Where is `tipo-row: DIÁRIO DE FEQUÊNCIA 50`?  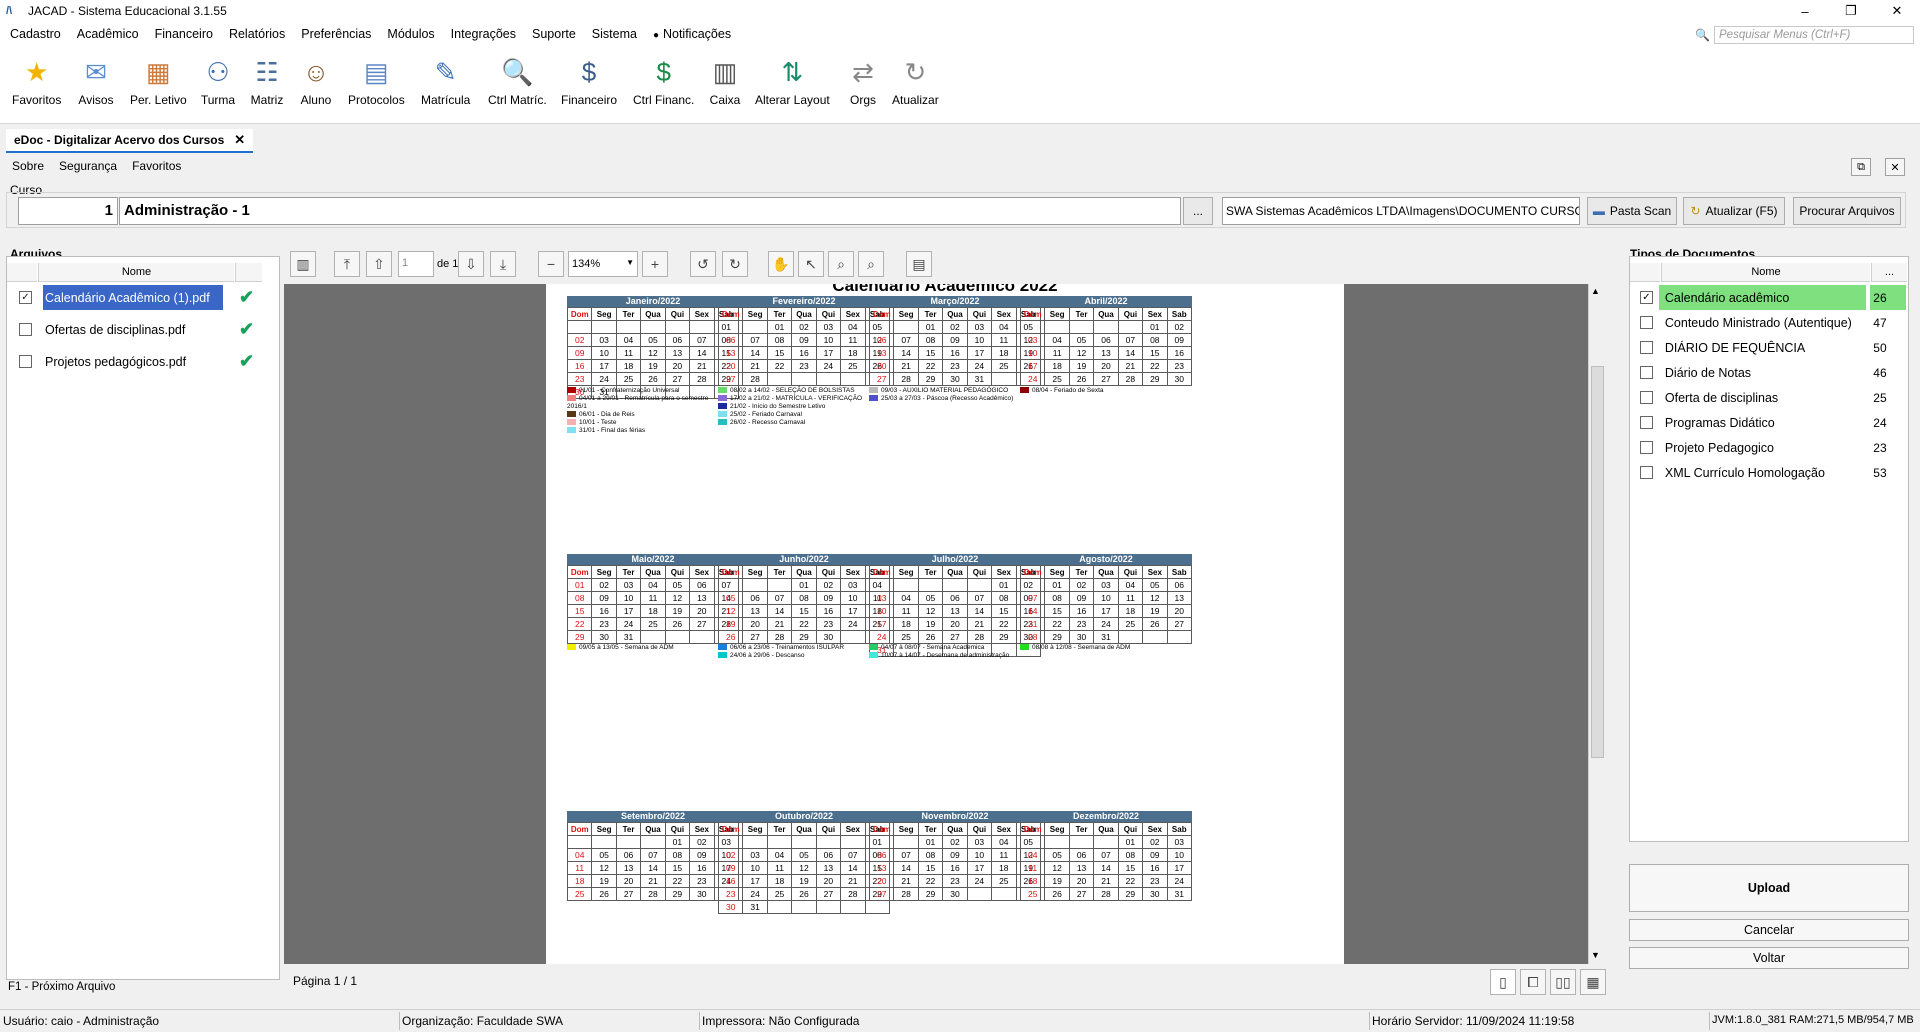 tipo-row: DIÁRIO DE FEQUÊNCIA 50 is located at coordinates (1769, 347).